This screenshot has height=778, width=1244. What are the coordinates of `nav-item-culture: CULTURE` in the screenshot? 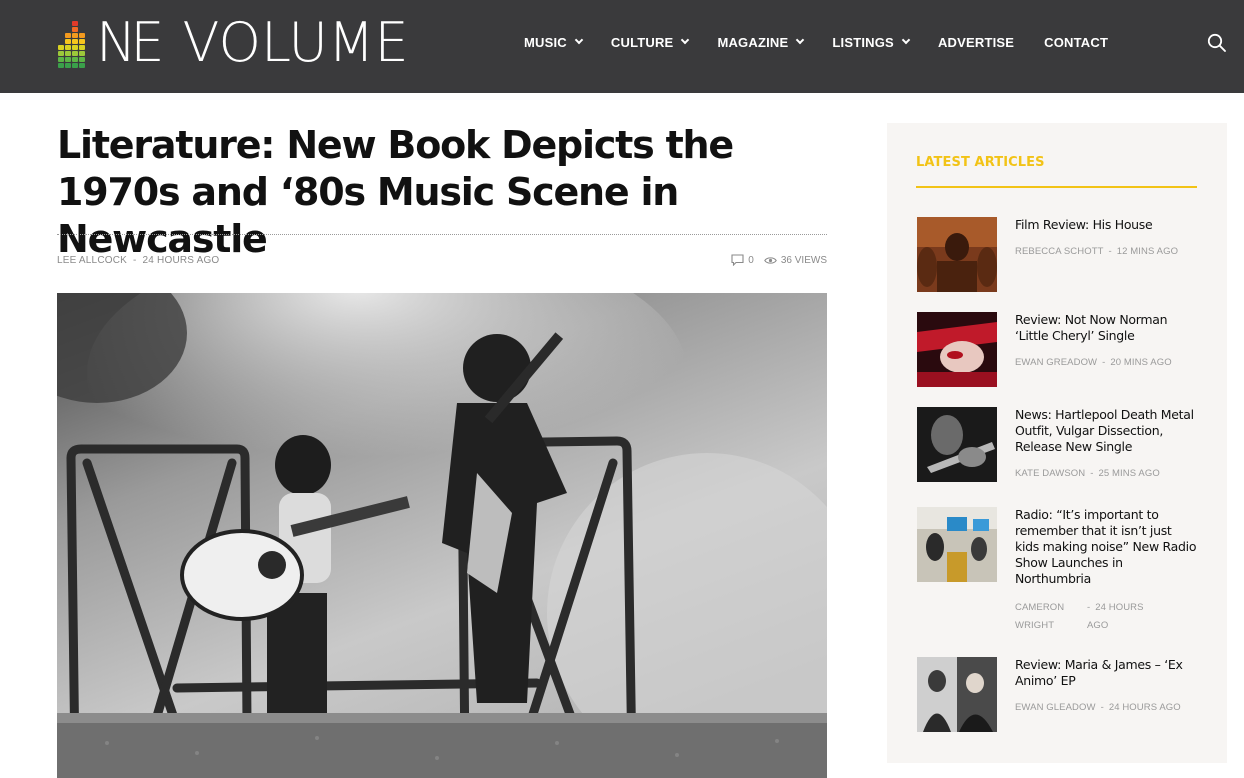 It's located at (650, 42).